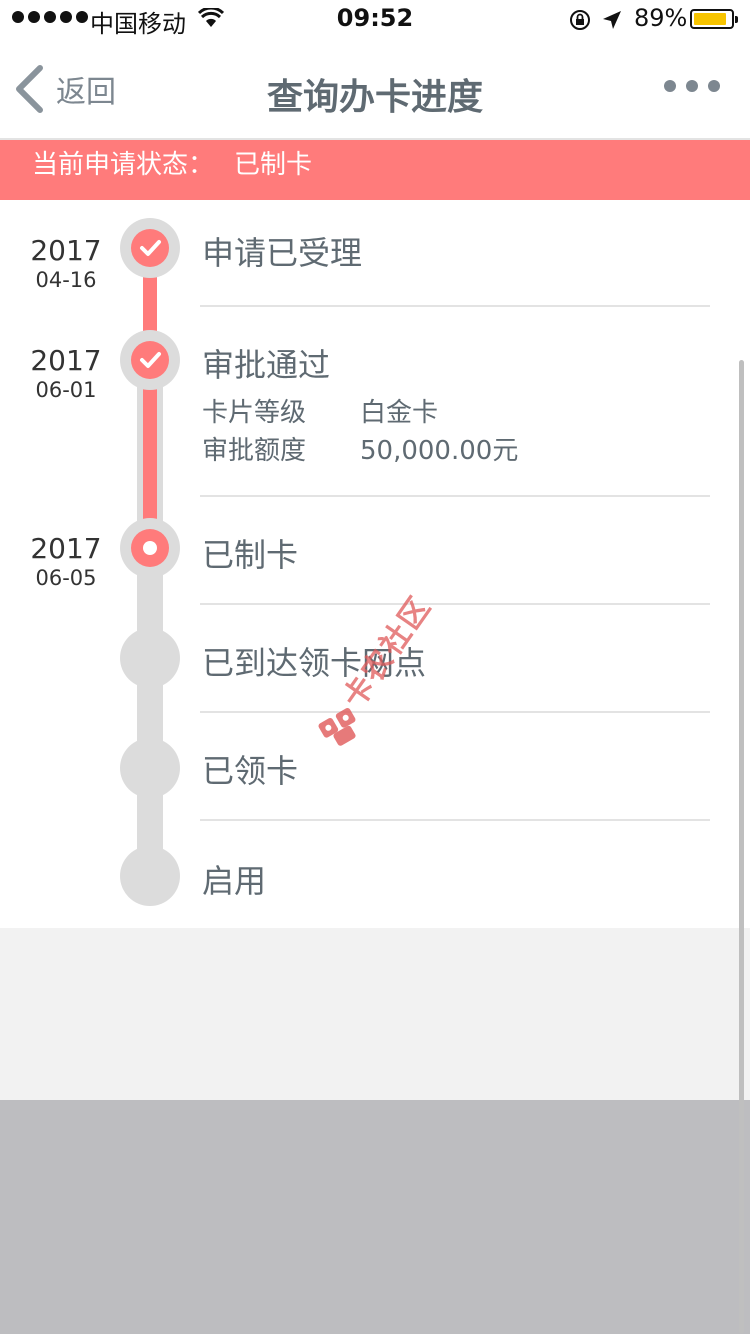 Image resolution: width=750 pixels, height=1334 pixels. What do you see at coordinates (250, 555) in the screenshot?
I see `step-title: 已制卡` at bounding box center [250, 555].